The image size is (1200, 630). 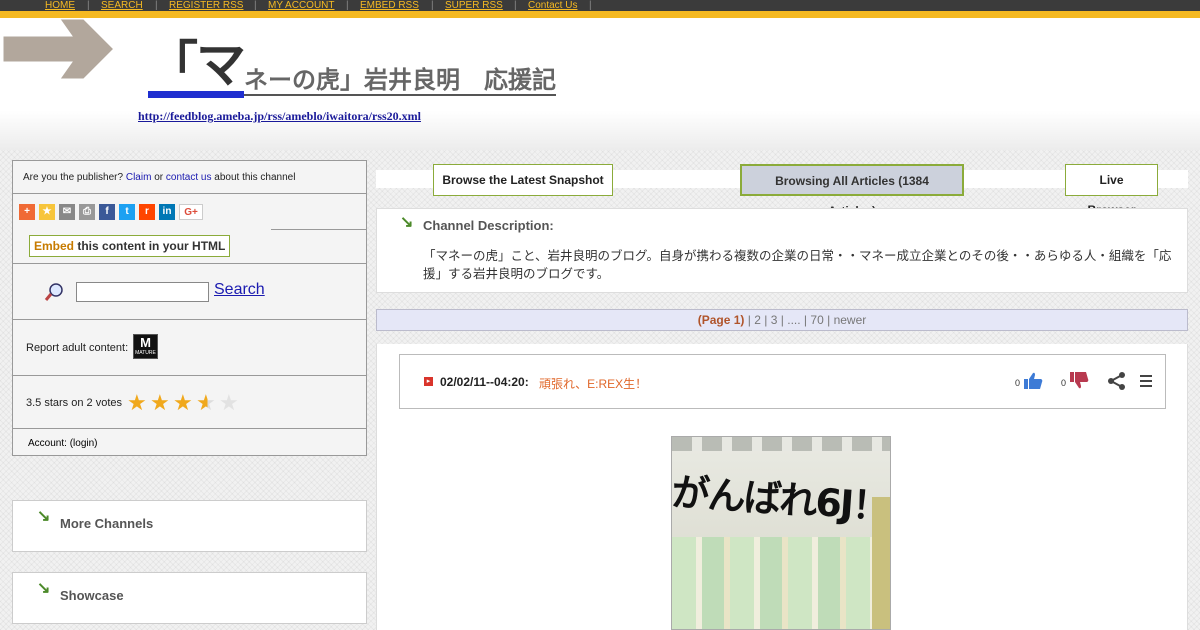 I want to click on thumbs-up-icon, so click(x=1033, y=381).